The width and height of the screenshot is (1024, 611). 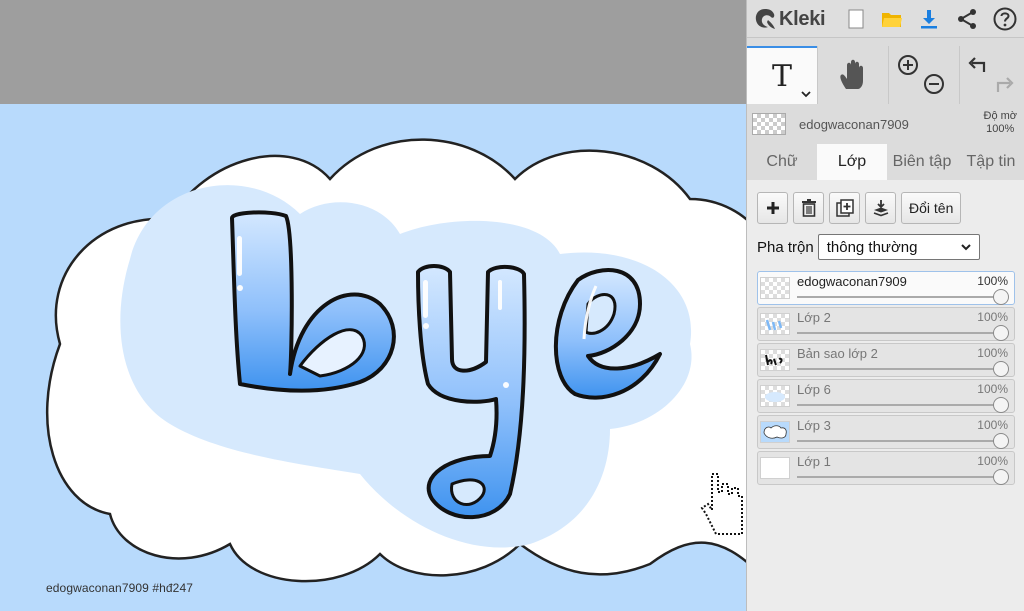 I want to click on share-button, so click(x=967, y=19).